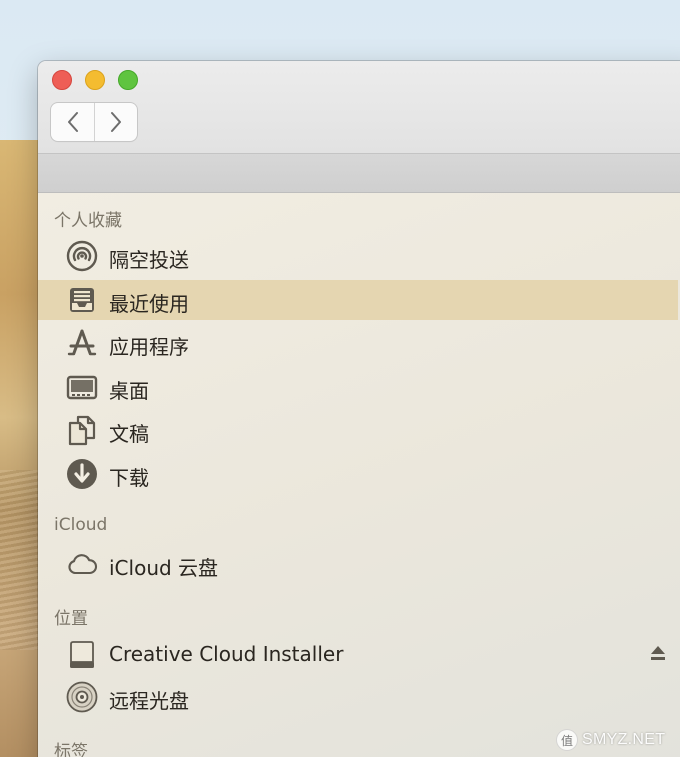 The height and width of the screenshot is (757, 680). What do you see at coordinates (624, 739) in the screenshot?
I see `watermark-text: SMYZ.NET` at bounding box center [624, 739].